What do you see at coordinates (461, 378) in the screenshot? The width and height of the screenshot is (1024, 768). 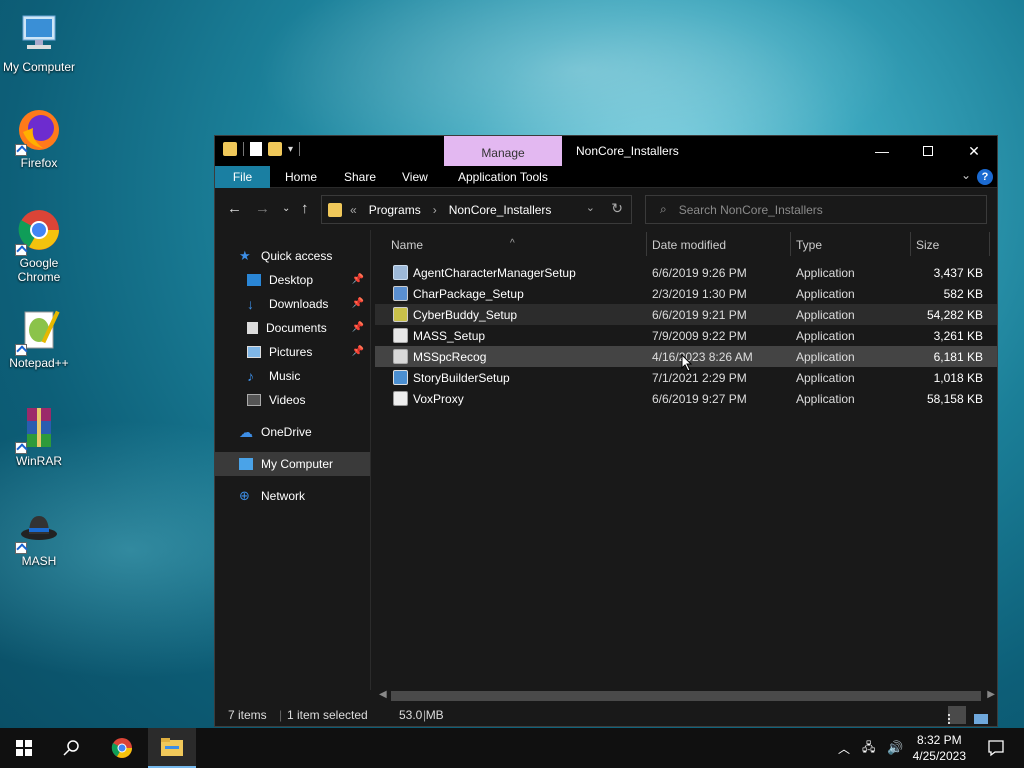 I see `file-name: StoryBuilderSetup` at bounding box center [461, 378].